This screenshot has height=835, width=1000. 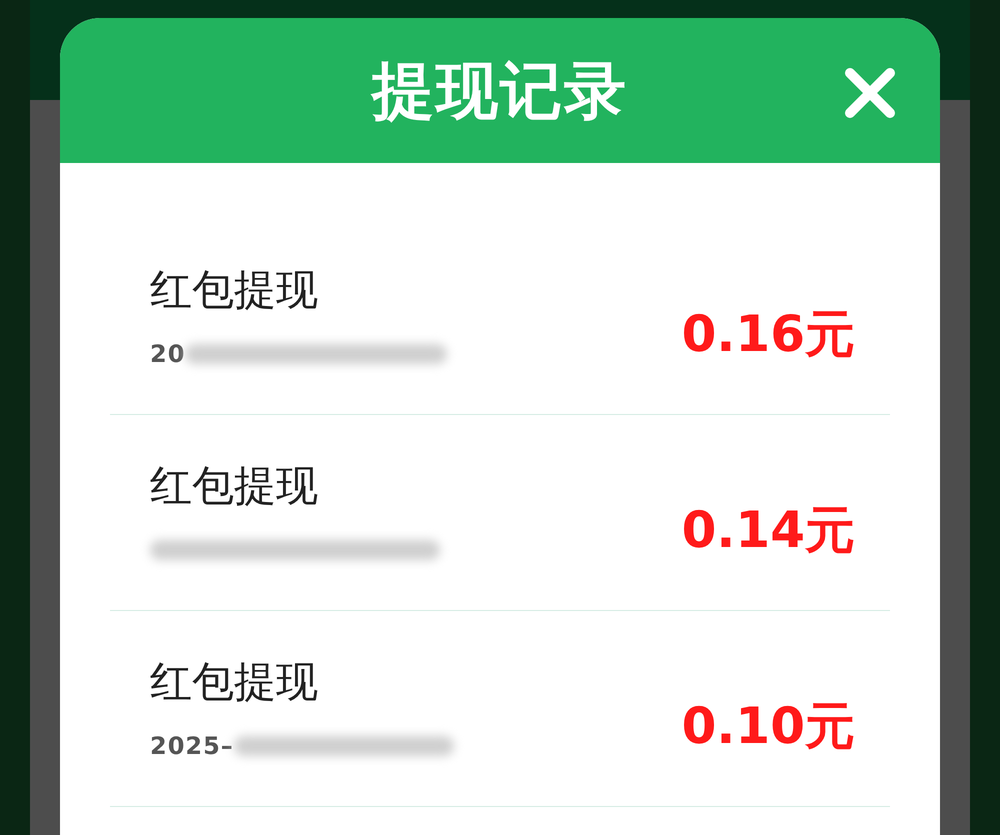 I want to click on record-amount: 0.16元, so click(x=768, y=334).